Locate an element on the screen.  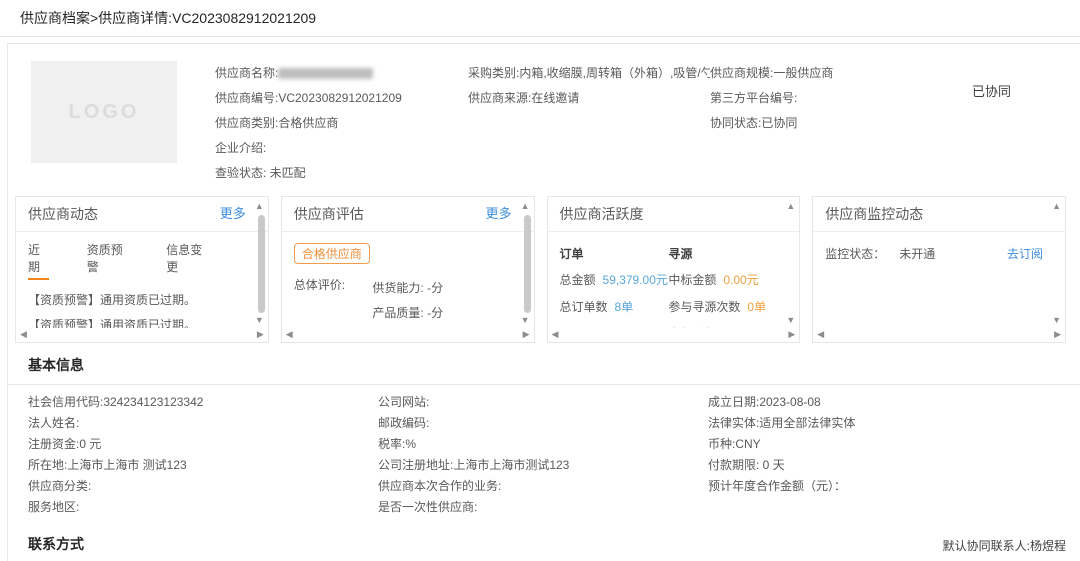
activity-sourcing: 寻源 中标金额0.00元 参与寻源次数0单 中标次数0单 is located at coordinates (722, 284).